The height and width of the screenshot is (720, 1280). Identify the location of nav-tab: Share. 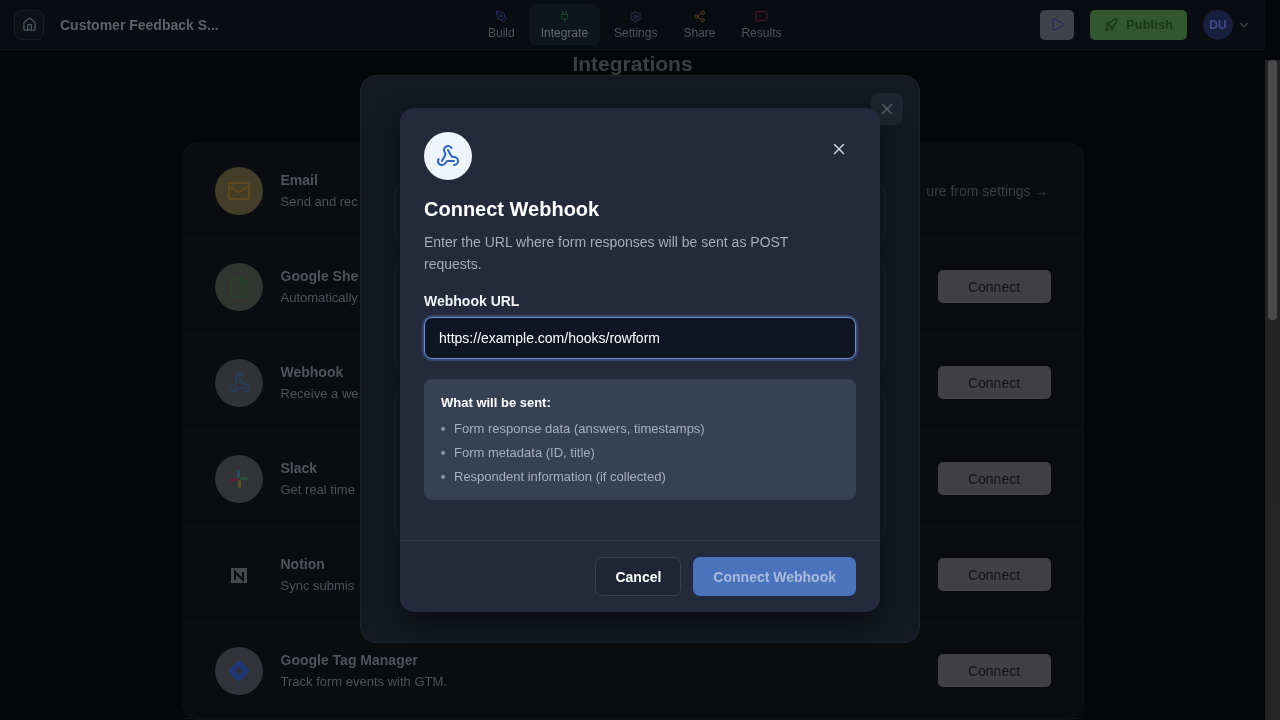
(699, 24).